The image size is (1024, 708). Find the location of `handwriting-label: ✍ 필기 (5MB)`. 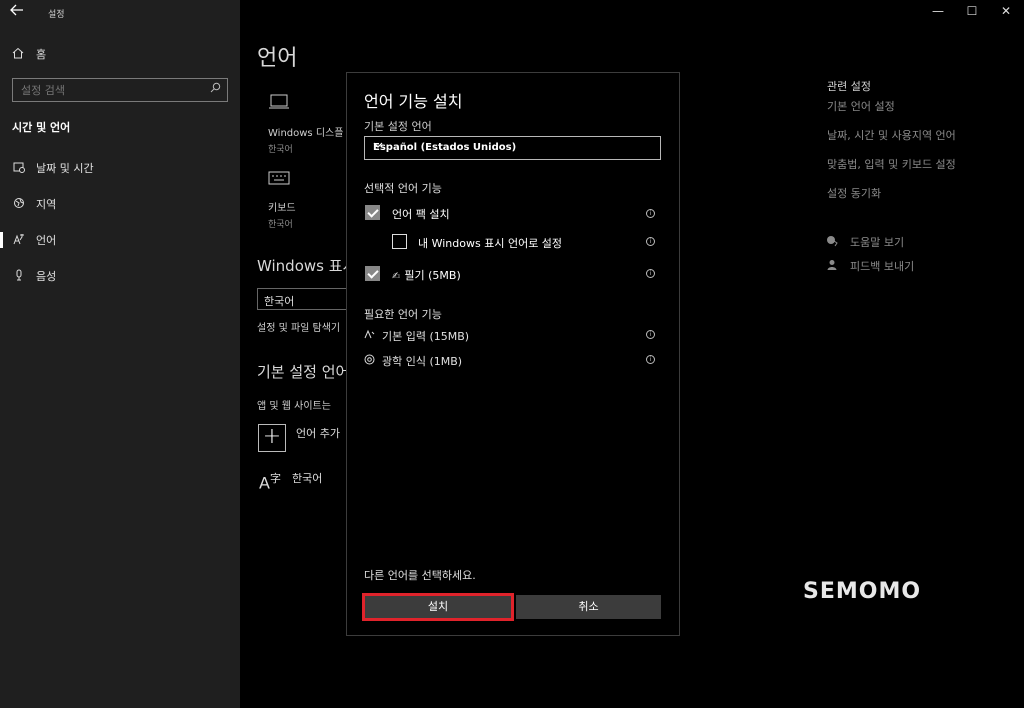

handwriting-label: ✍ 필기 (5MB) is located at coordinates (426, 275).